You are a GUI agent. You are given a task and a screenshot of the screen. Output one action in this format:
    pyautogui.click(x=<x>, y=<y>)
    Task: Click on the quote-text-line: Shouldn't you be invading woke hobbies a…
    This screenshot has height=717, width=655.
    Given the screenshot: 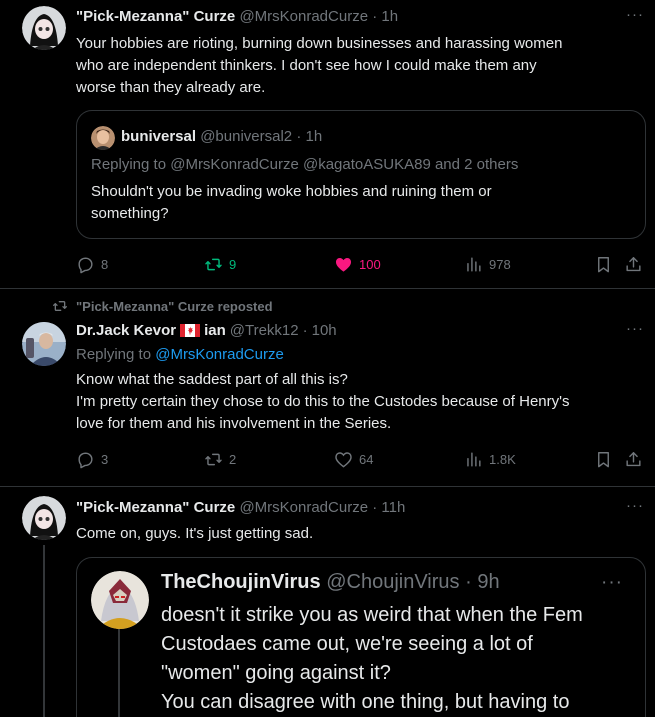 What is the action you would take?
    pyautogui.click(x=291, y=191)
    